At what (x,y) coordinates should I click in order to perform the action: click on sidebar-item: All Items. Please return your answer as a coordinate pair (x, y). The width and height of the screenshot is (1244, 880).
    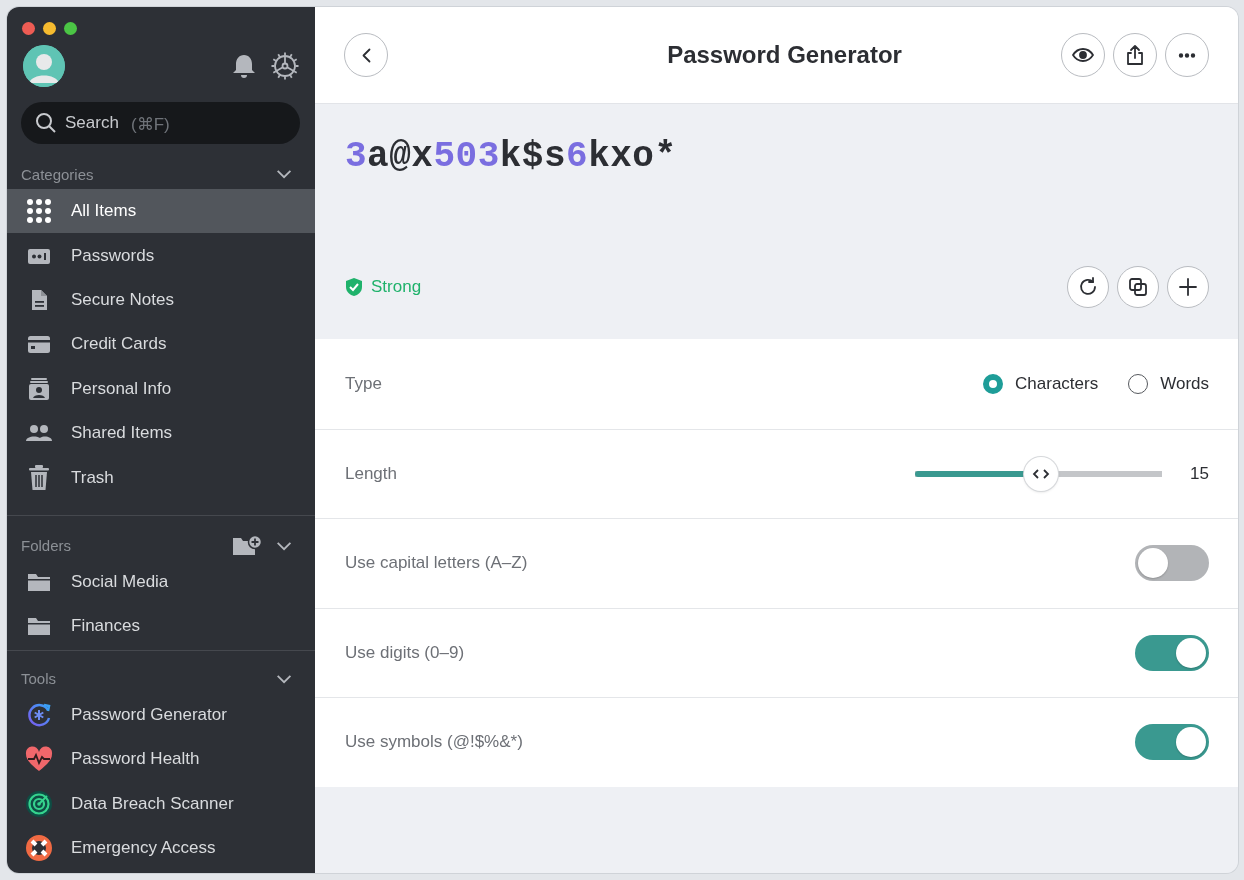
    Looking at the image, I should click on (161, 211).